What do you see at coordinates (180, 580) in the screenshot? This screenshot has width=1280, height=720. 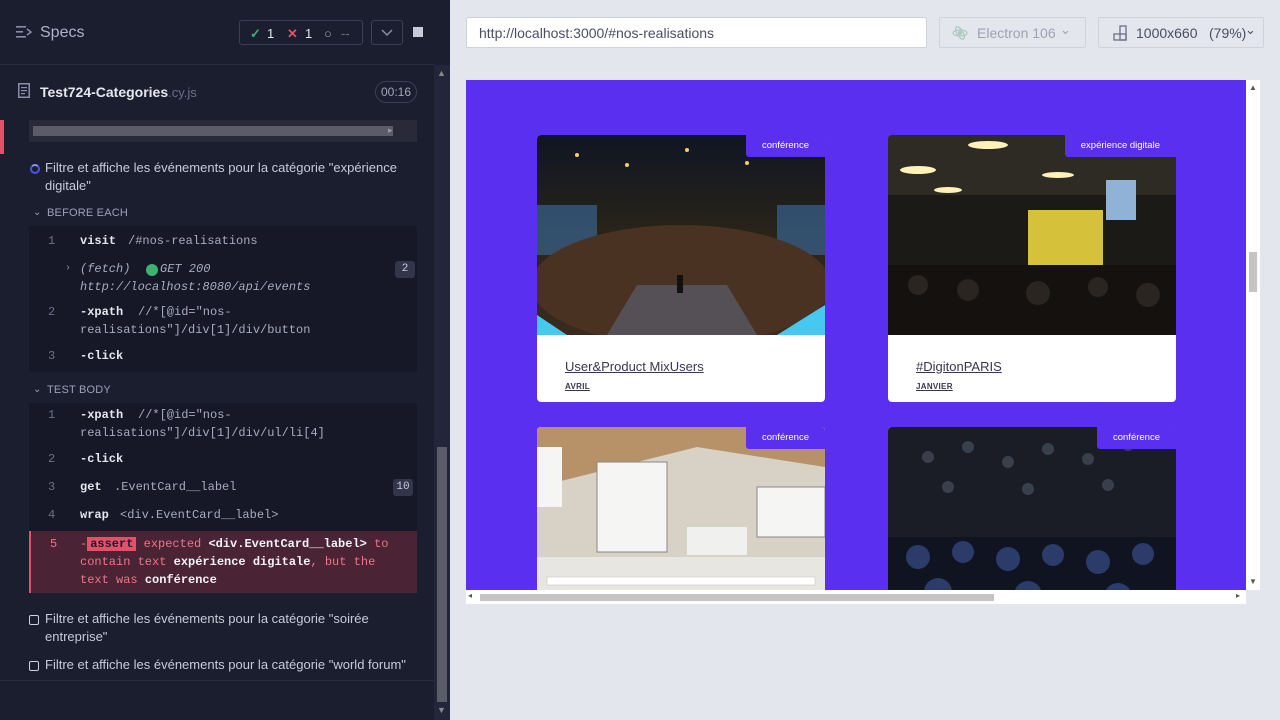 I see `assert-actual: conférence` at bounding box center [180, 580].